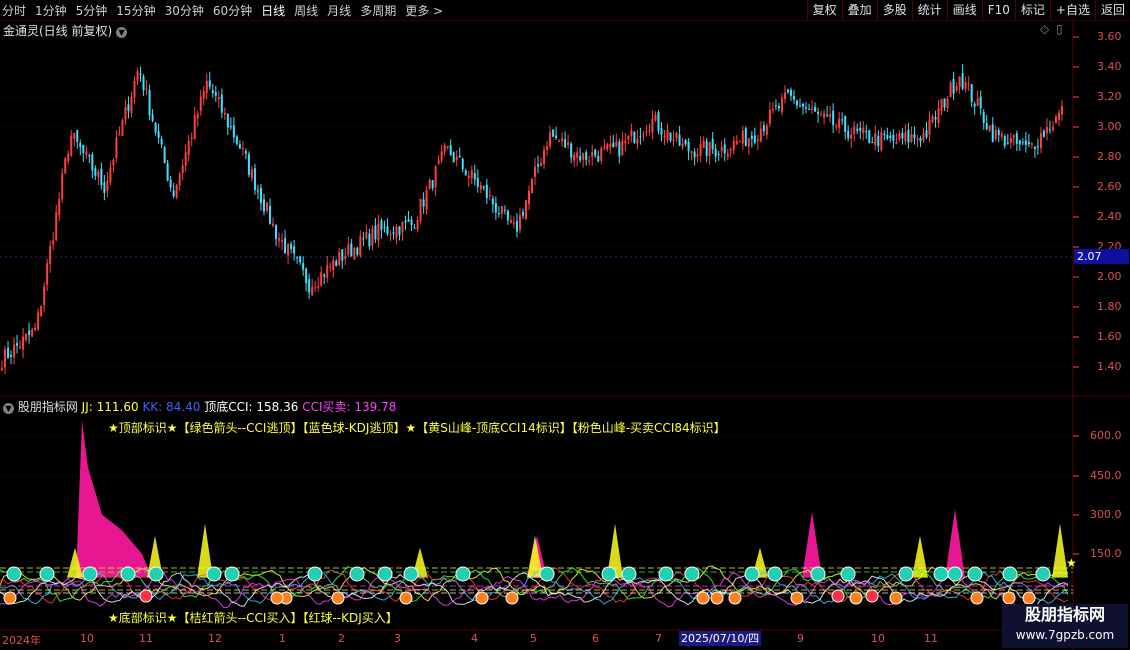 The width and height of the screenshot is (1130, 650). Describe the element at coordinates (1059, 29) in the screenshot. I see `settings-square-icon: ▯` at that location.